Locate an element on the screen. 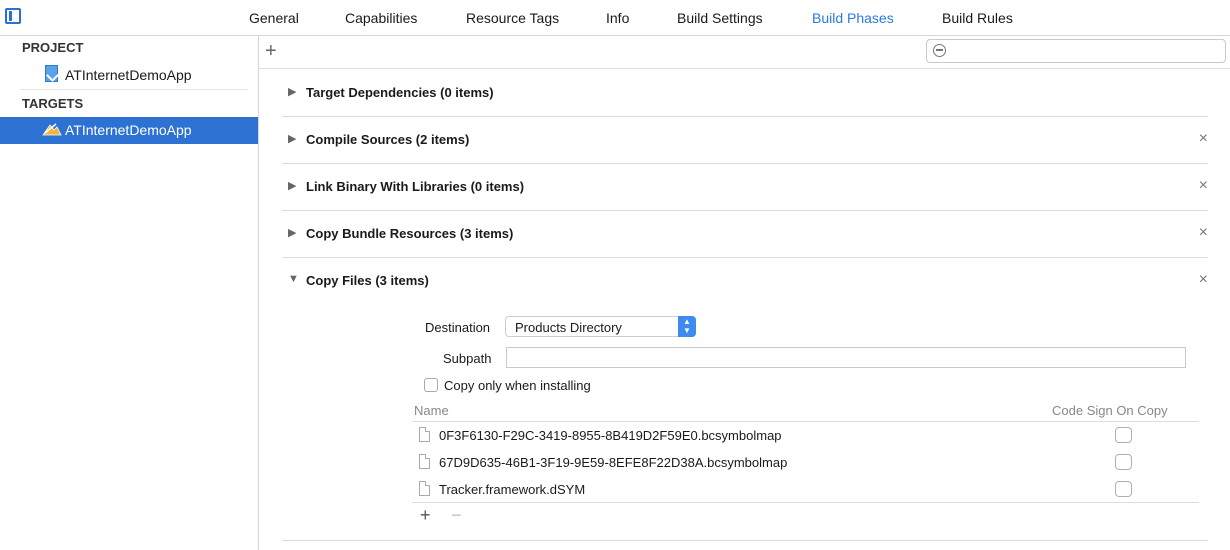 The width and height of the screenshot is (1230, 550). remove-file-button: − is located at coordinates (456, 515).